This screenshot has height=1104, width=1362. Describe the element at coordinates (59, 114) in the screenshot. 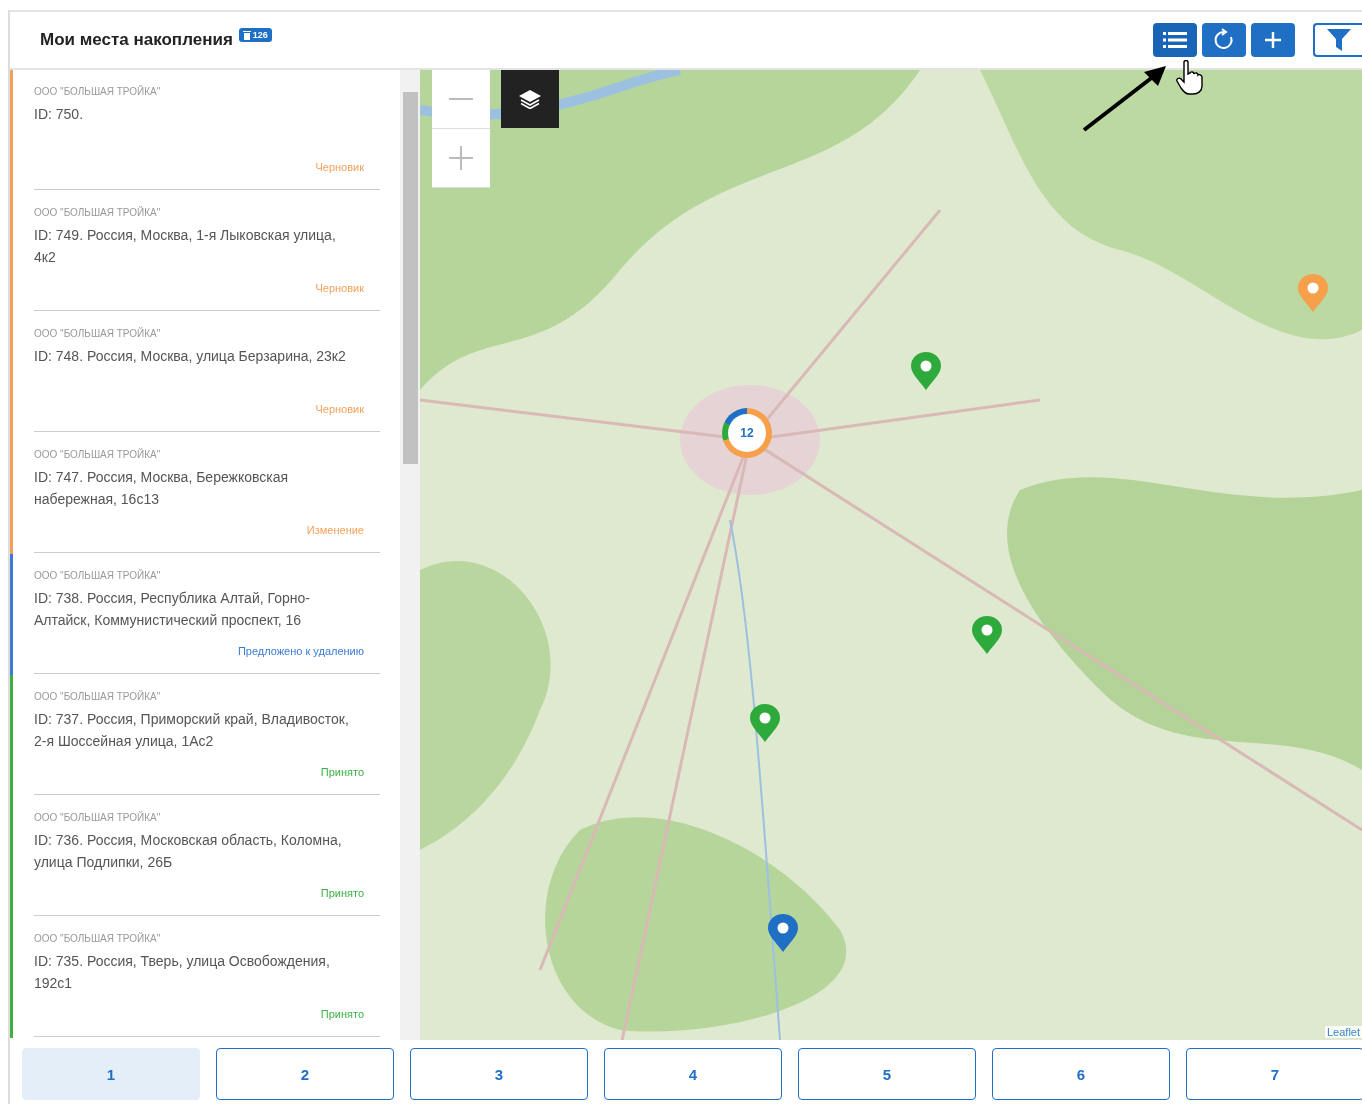

I see `address-text: ID: 750.` at that location.